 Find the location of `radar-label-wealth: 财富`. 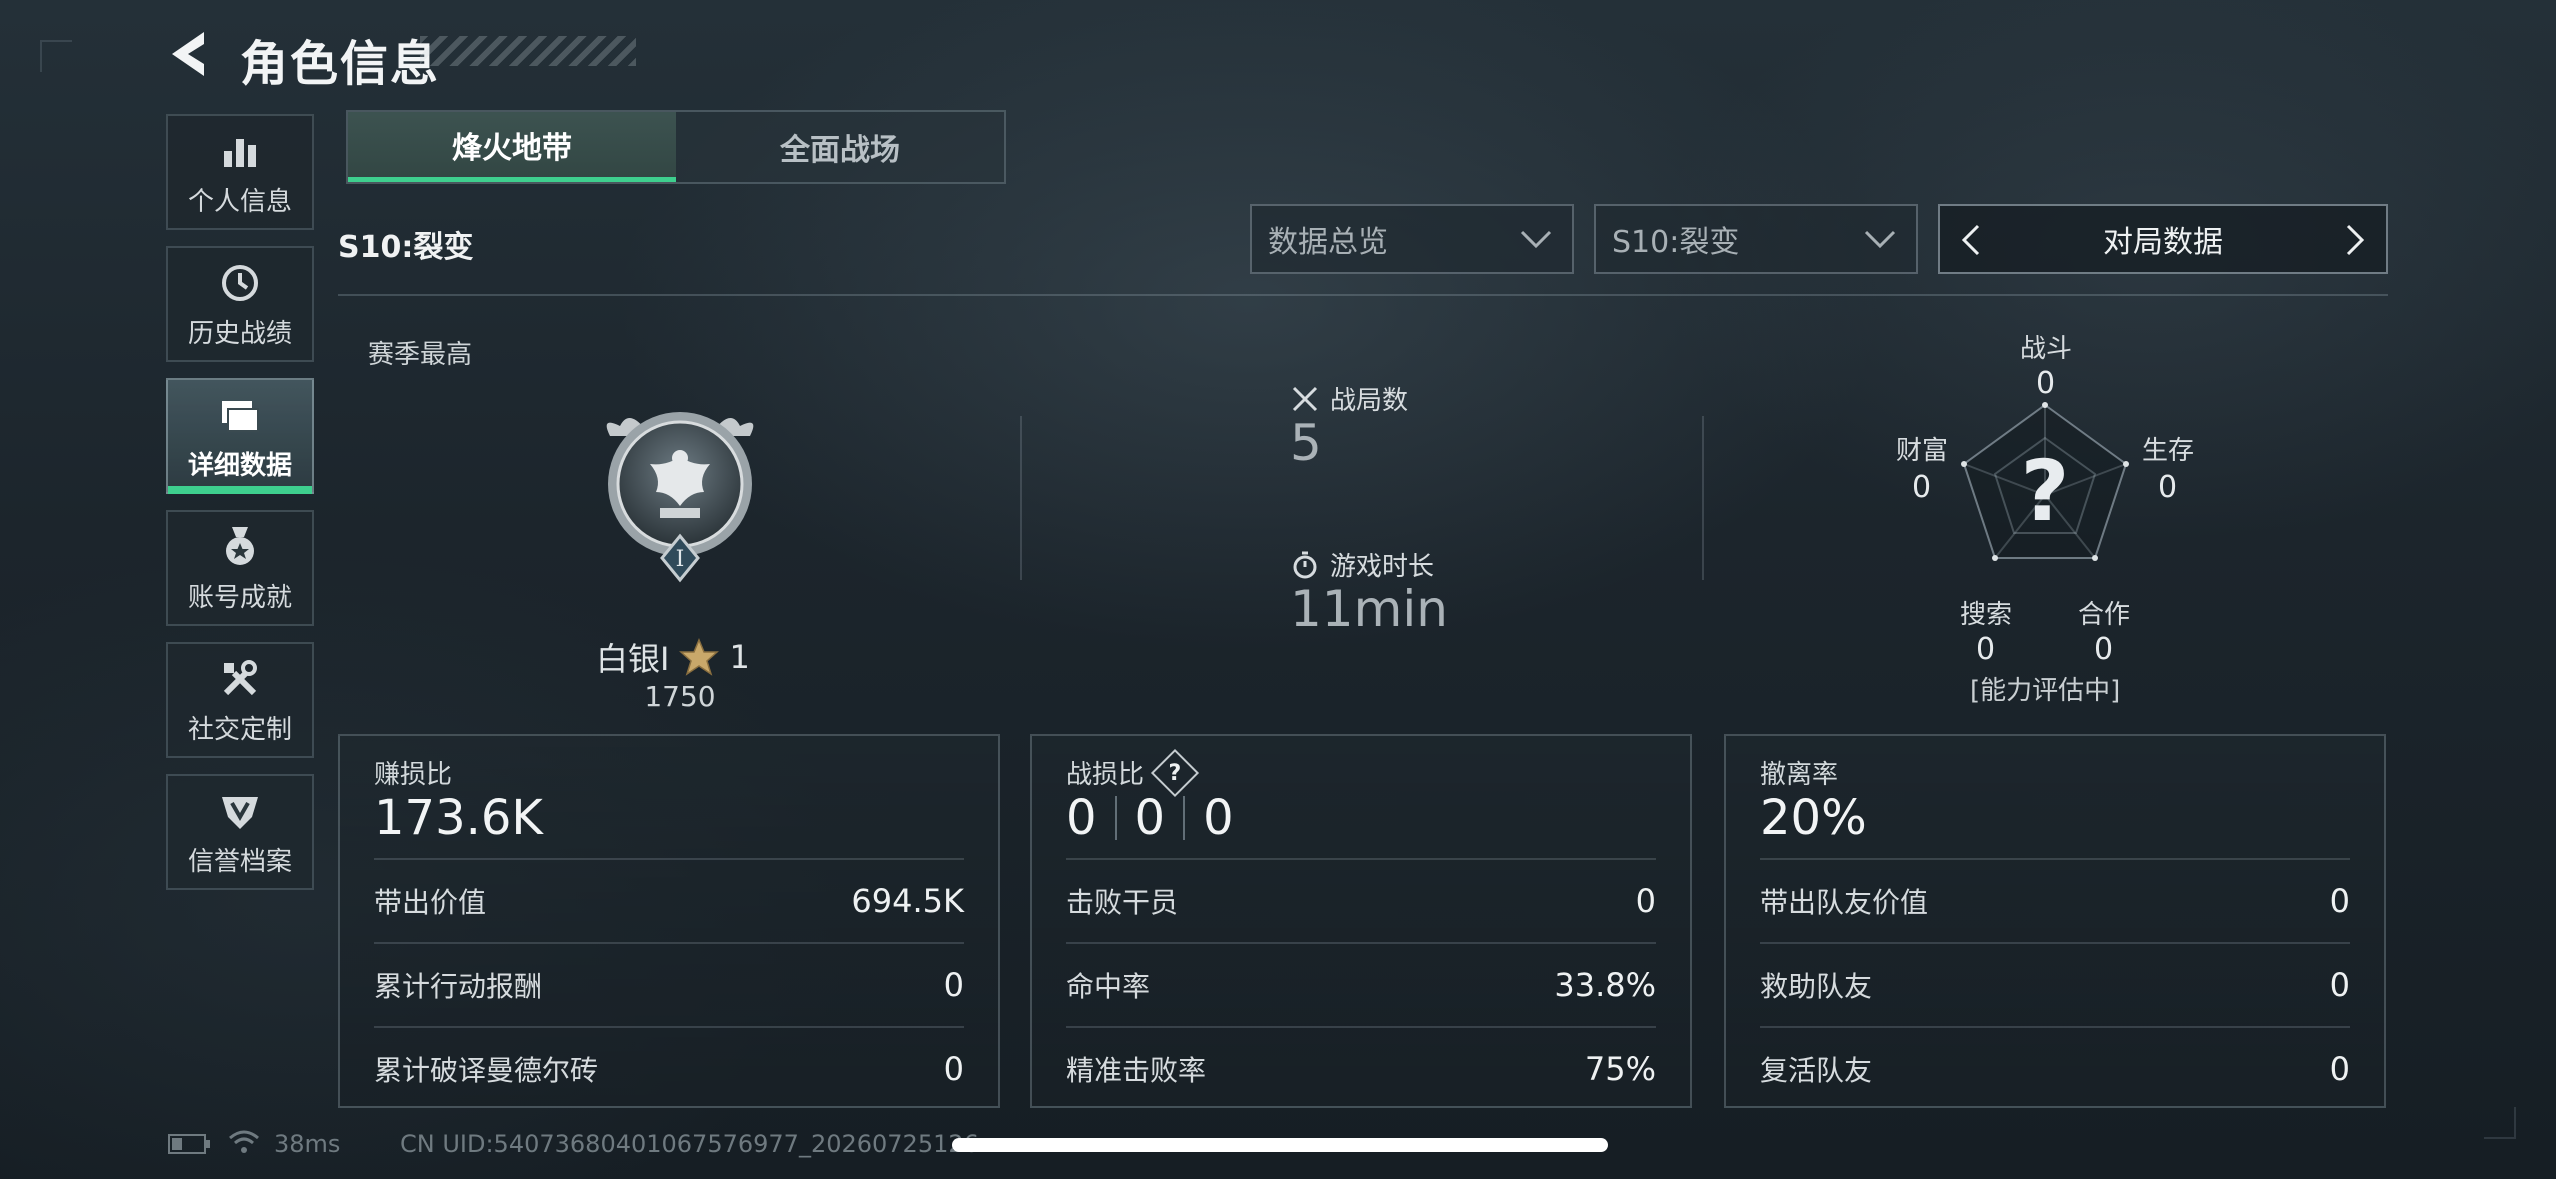

radar-label-wealth: 财富 is located at coordinates (1922, 451).